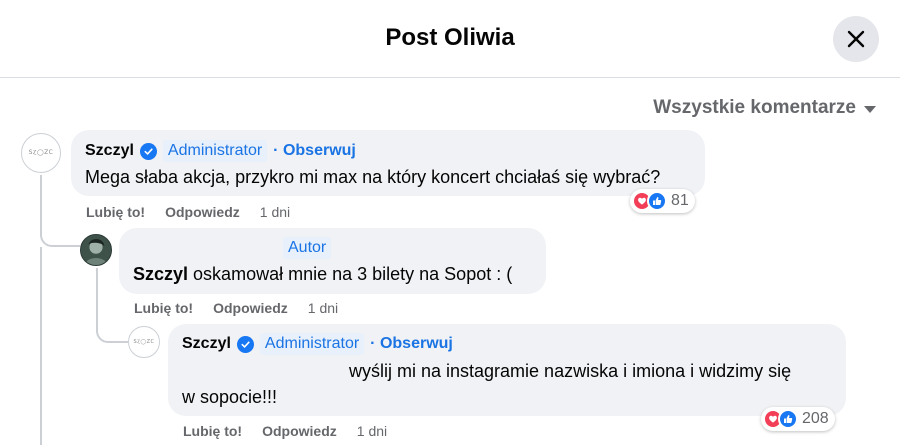 The image size is (900, 445). I want to click on role-badge: Autor, so click(307, 248).